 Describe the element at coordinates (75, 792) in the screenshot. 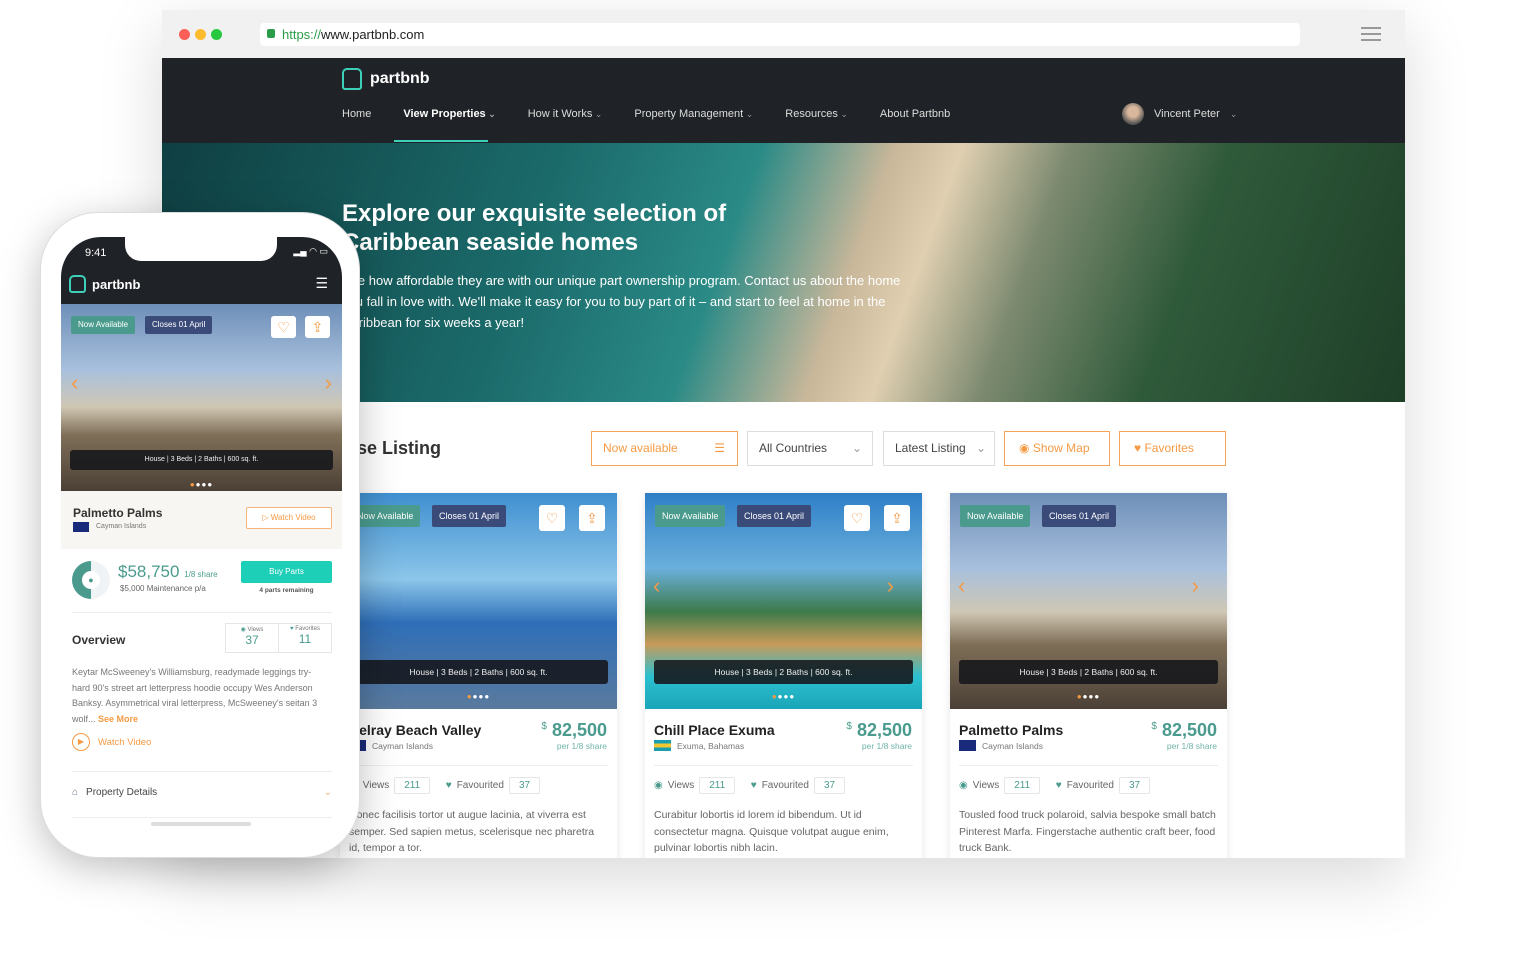

I see `home-icon: ⌂` at that location.